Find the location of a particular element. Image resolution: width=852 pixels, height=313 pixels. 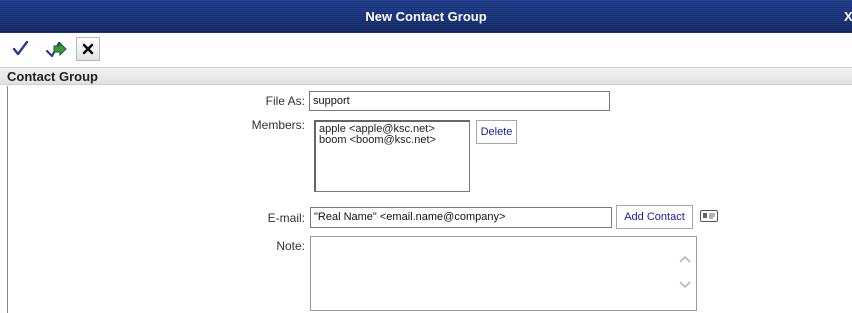

members-label: Members: is located at coordinates (278, 125).